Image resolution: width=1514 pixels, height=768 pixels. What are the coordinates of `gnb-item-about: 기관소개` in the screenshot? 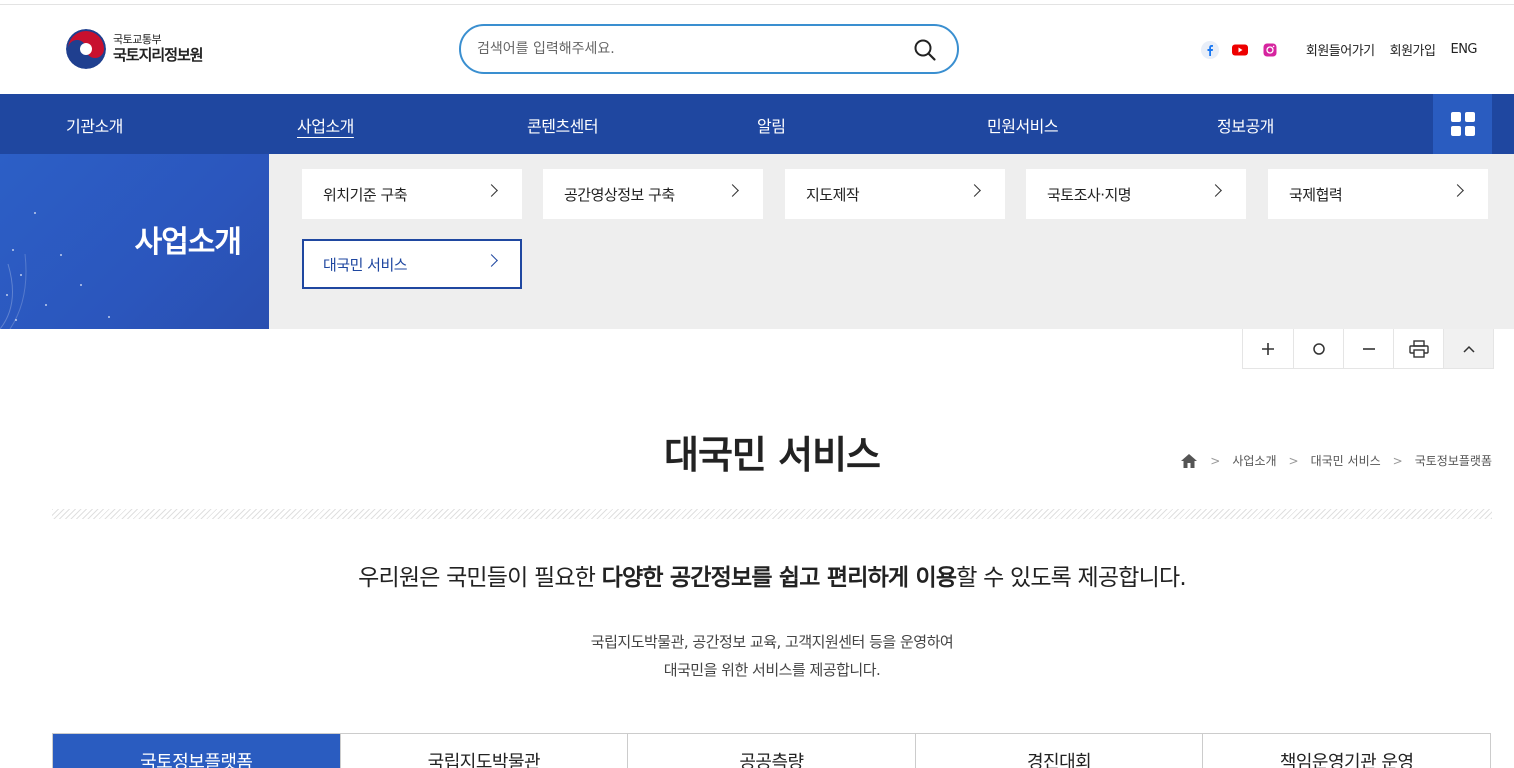 It's located at (94, 125).